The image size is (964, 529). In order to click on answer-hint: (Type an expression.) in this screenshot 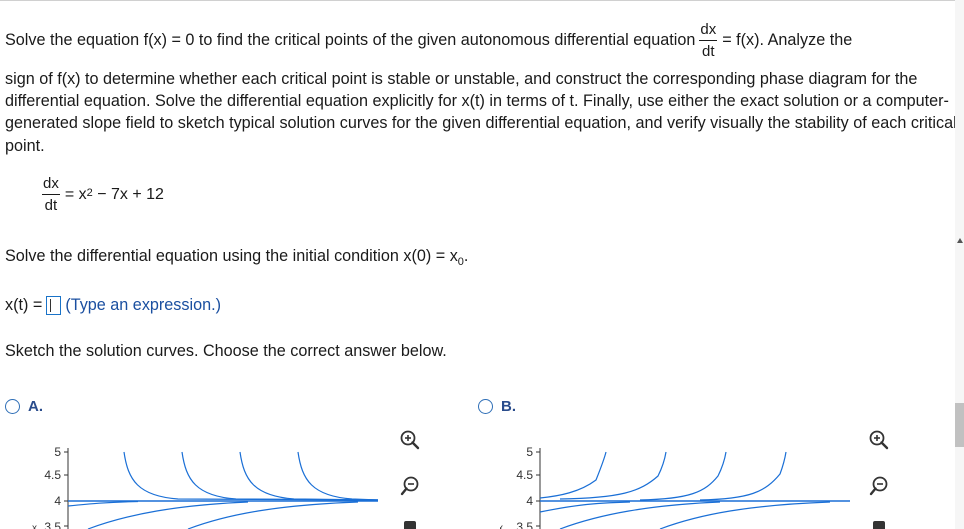, I will do `click(143, 305)`.